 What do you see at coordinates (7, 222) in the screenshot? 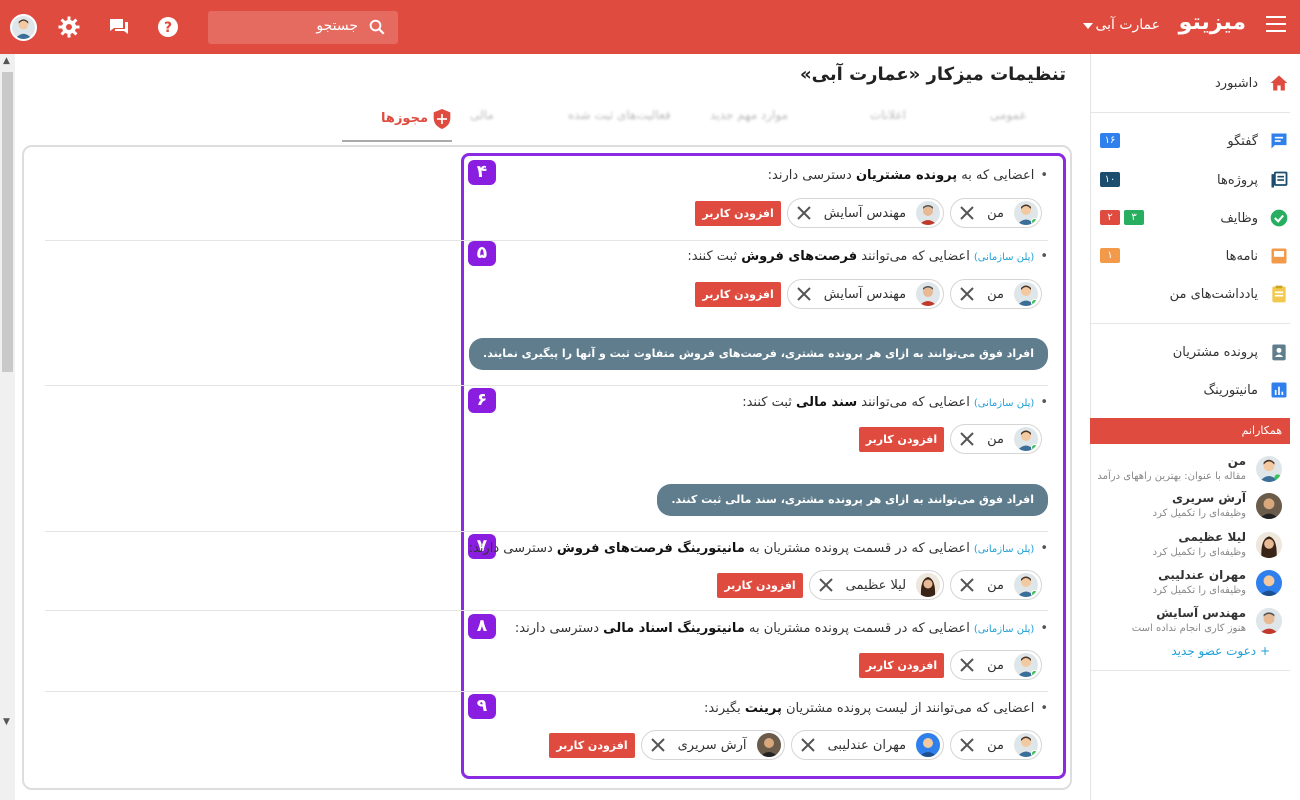
I see `scroll-thumb` at bounding box center [7, 222].